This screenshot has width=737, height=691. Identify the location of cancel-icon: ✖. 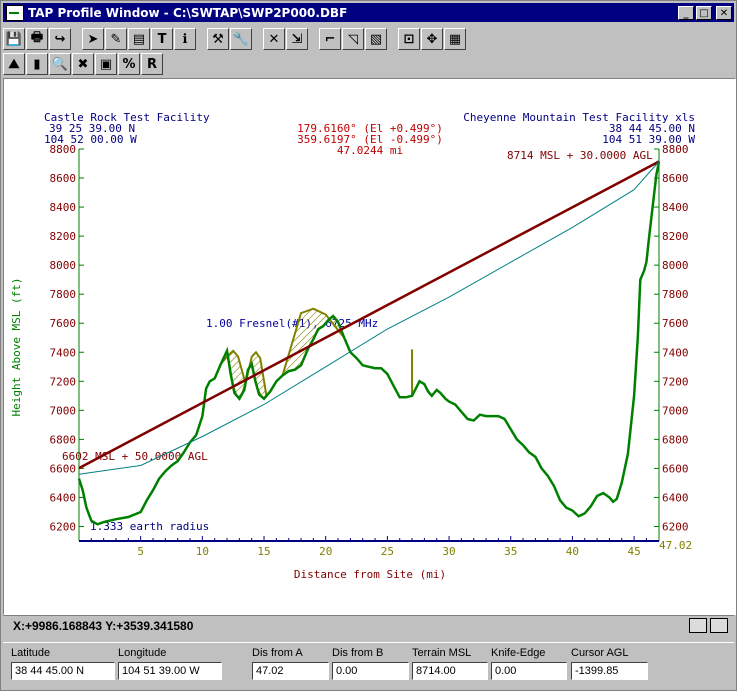
(83, 64).